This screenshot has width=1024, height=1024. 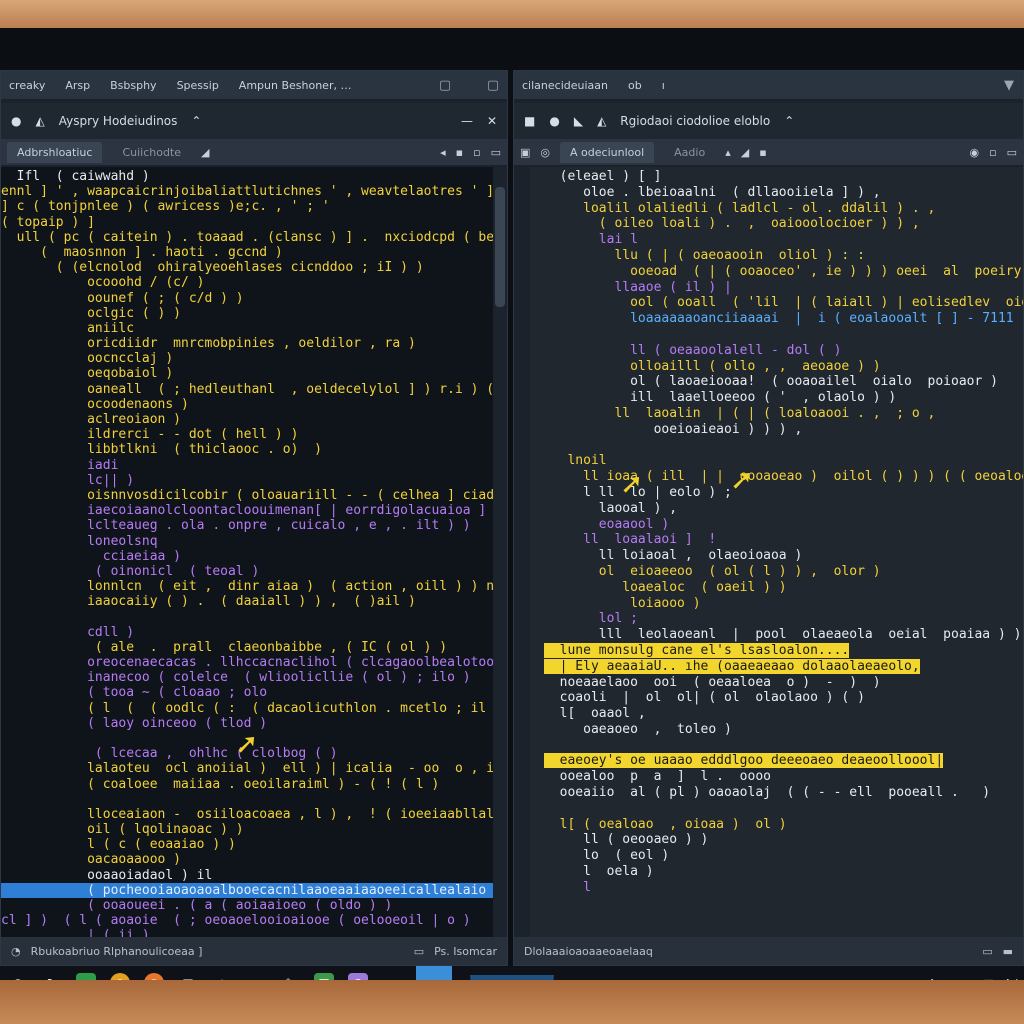 I want to click on code-line: l ( c ( eoaaiao ) ), so click(x=118, y=845).